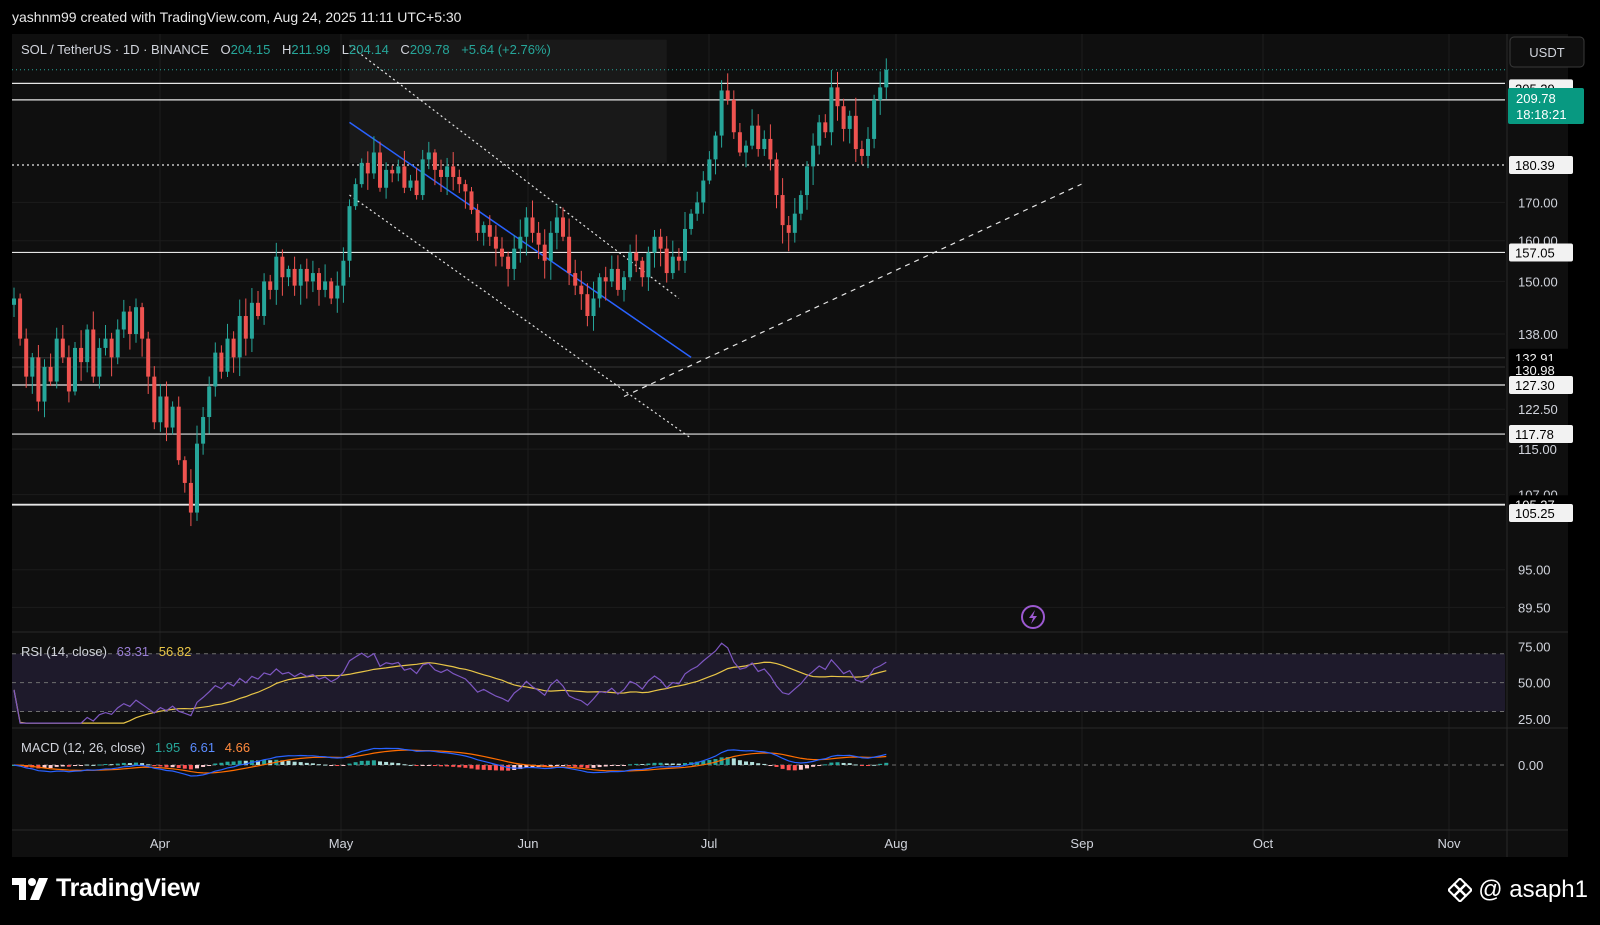  What do you see at coordinates (135, 747) in the screenshot?
I see `macd-legend: MACD (12, 26, close) 1.95 6.61 4.66` at bounding box center [135, 747].